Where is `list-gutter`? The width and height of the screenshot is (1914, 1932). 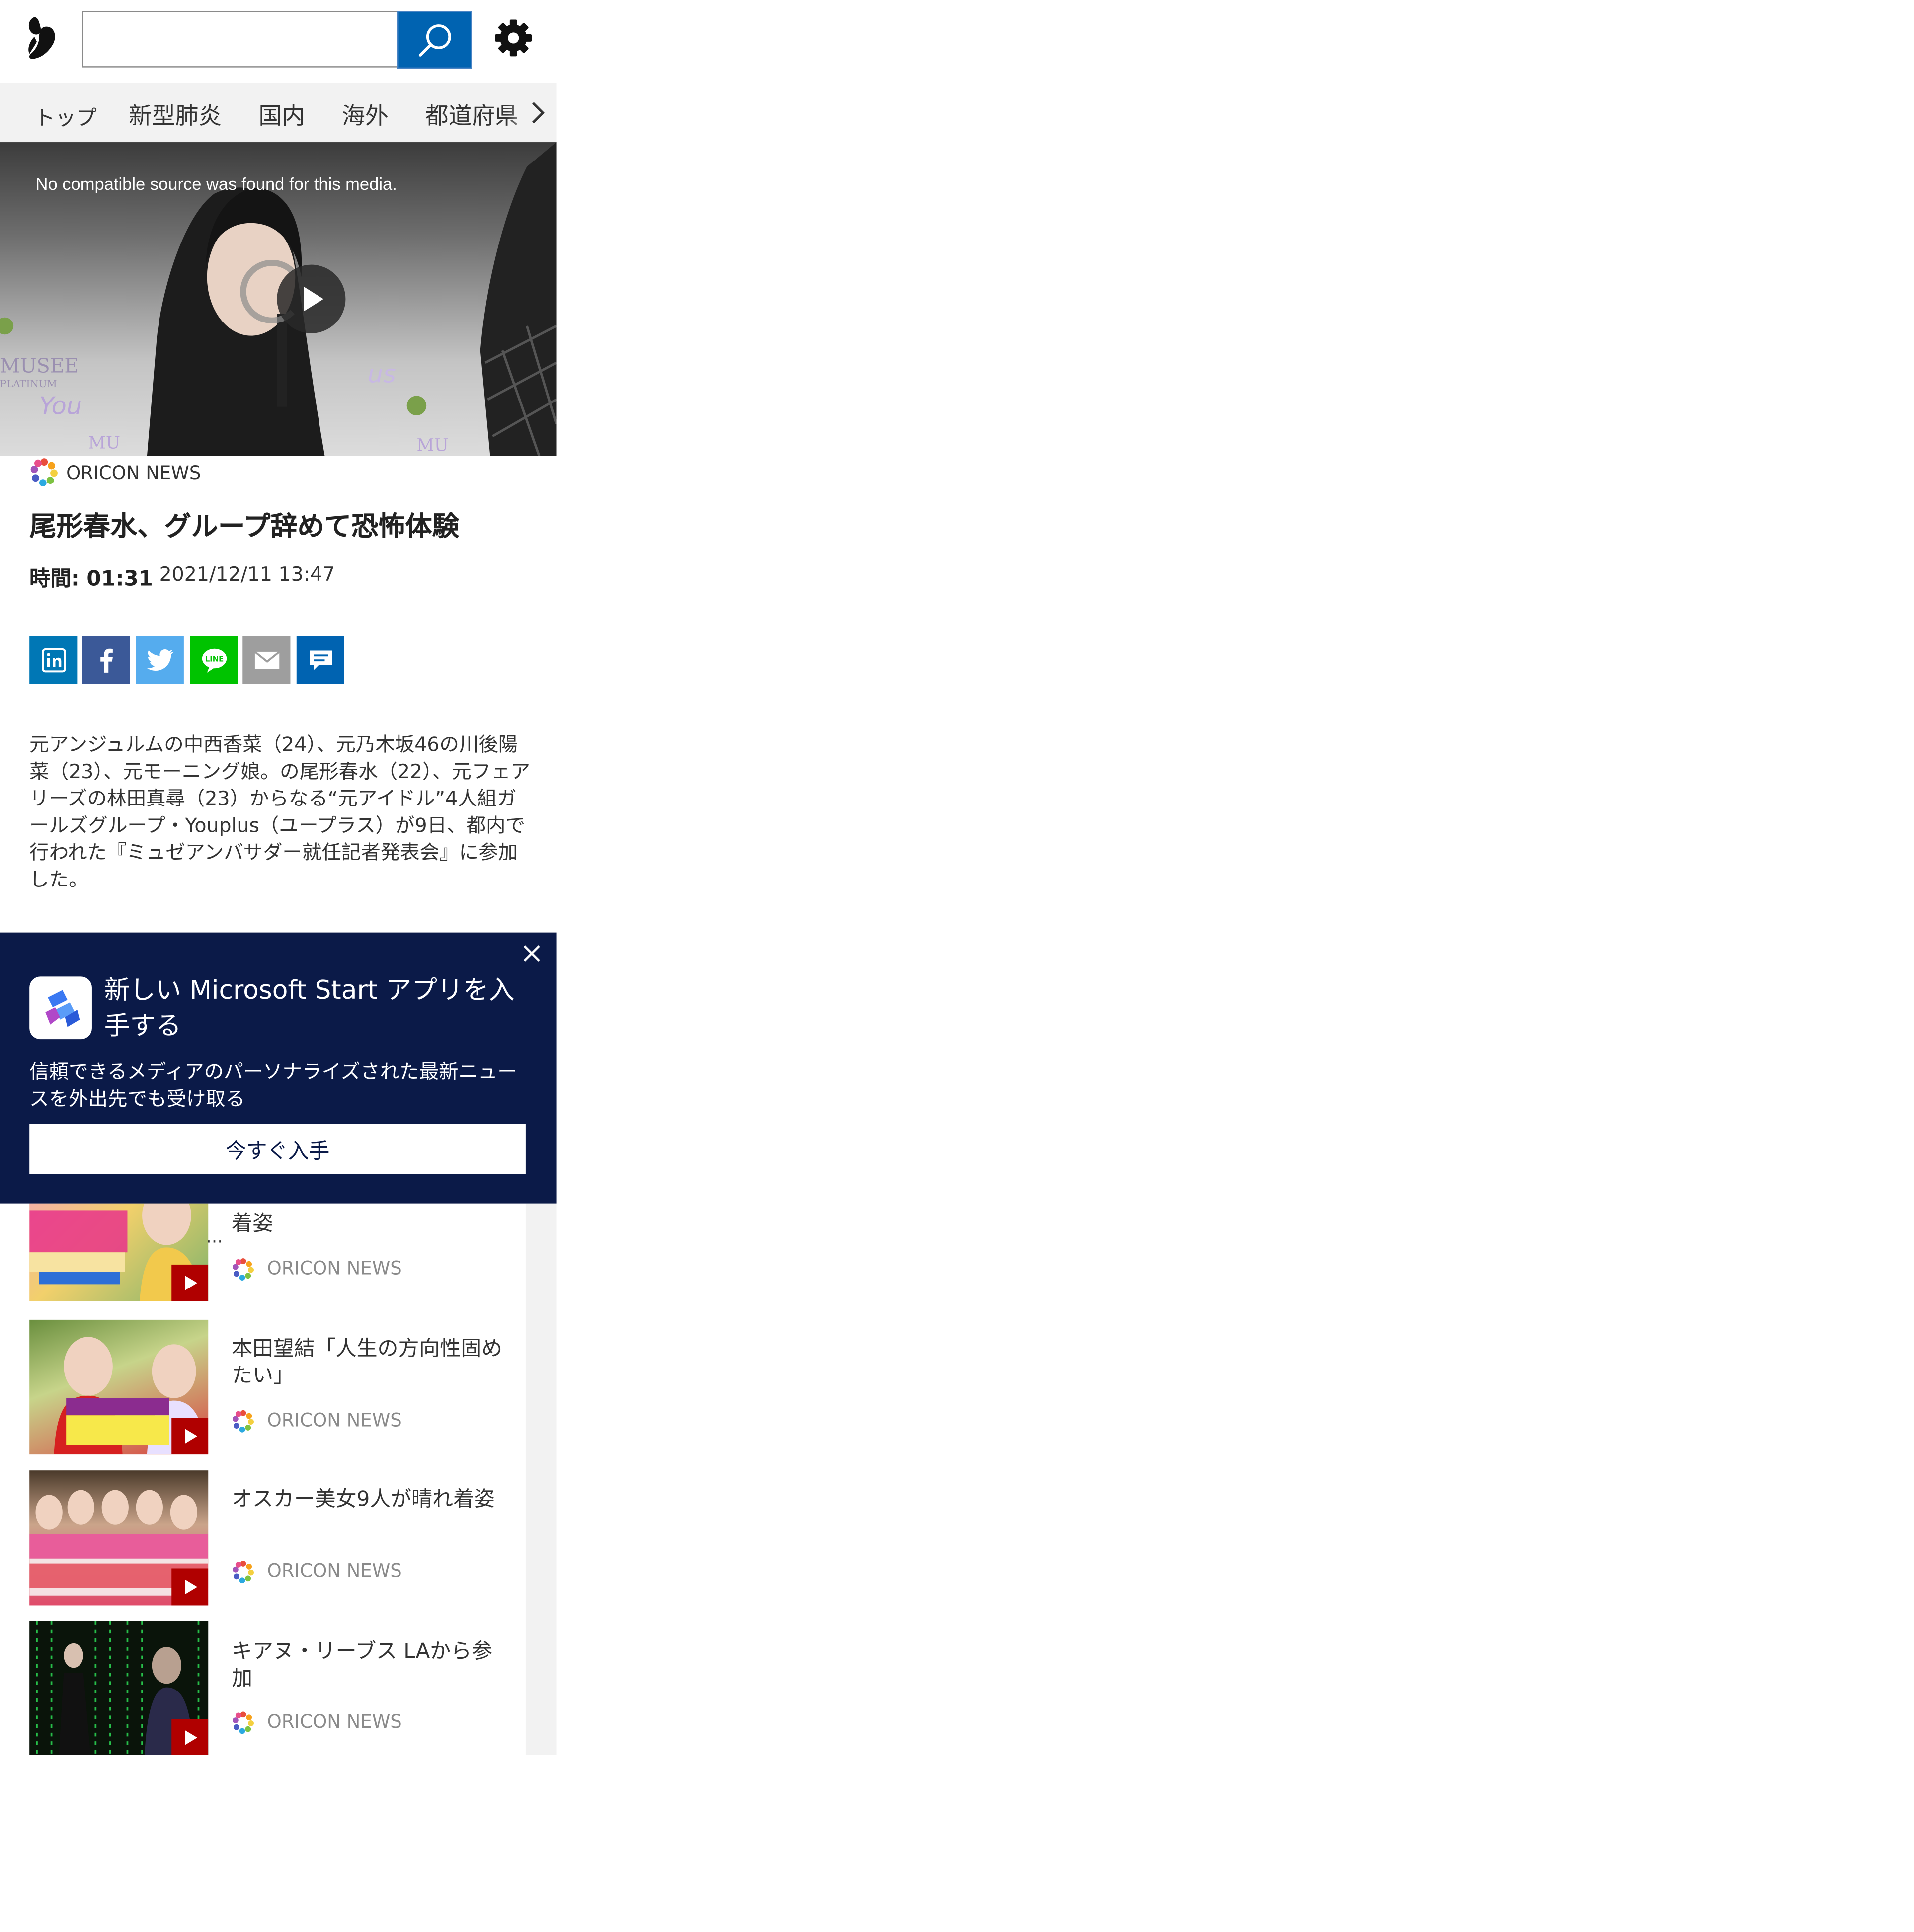 list-gutter is located at coordinates (541, 1479).